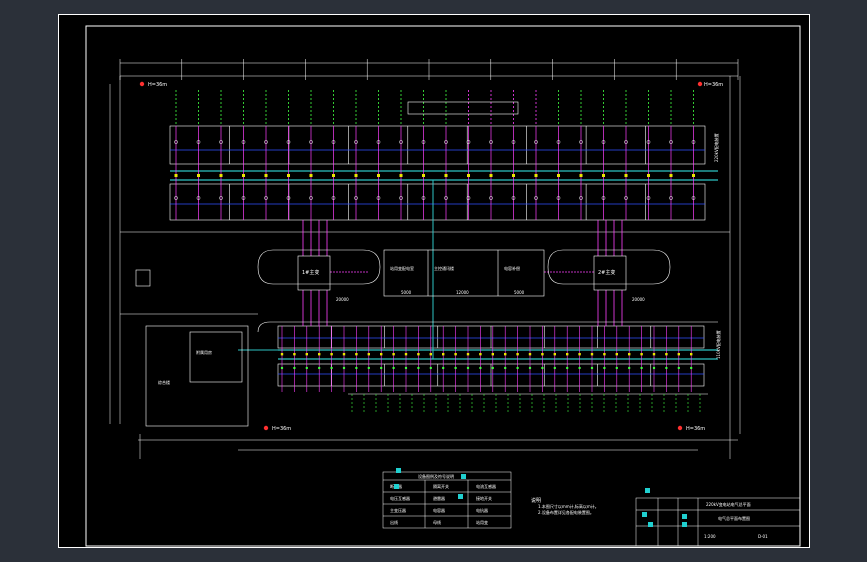  What do you see at coordinates (402, 268) in the screenshot?
I see `station-service-room: 站用变配电室` at bounding box center [402, 268].